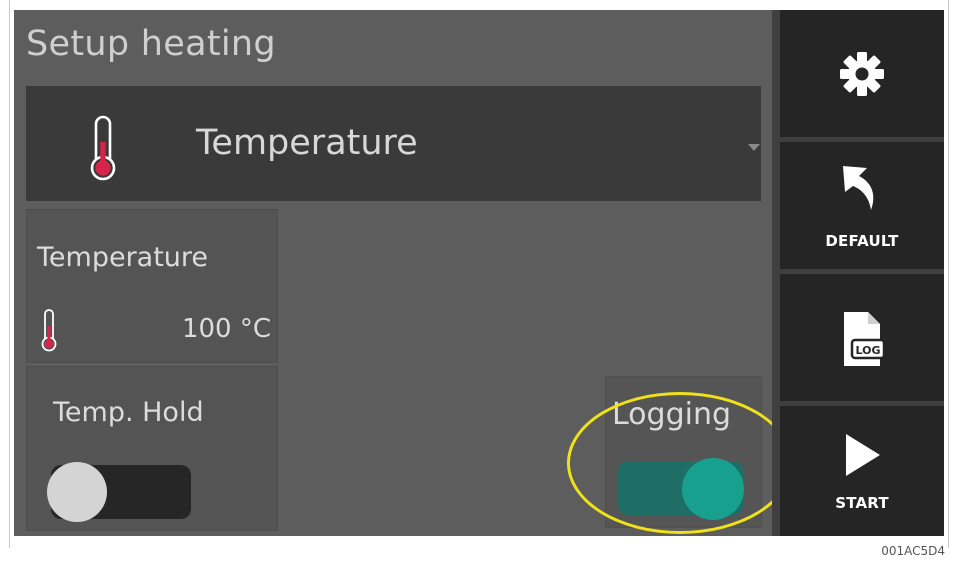 The image size is (957, 561). I want to click on gear-icon, so click(862, 74).